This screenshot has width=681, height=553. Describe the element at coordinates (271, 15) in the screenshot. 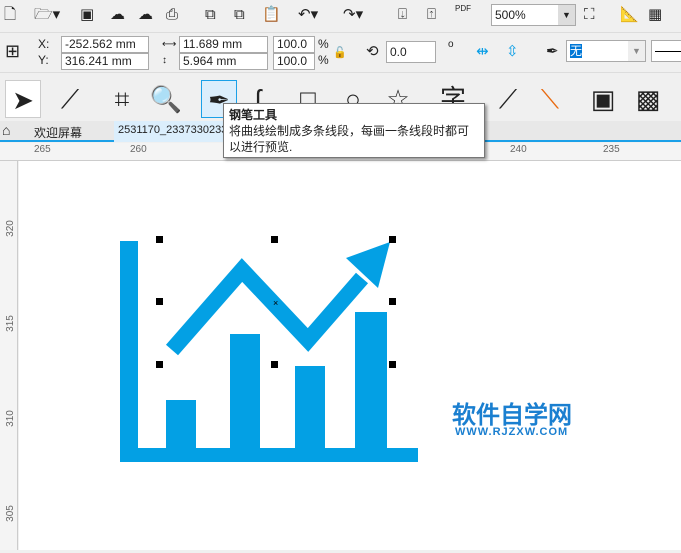

I see `paste-icon: 📋` at that location.